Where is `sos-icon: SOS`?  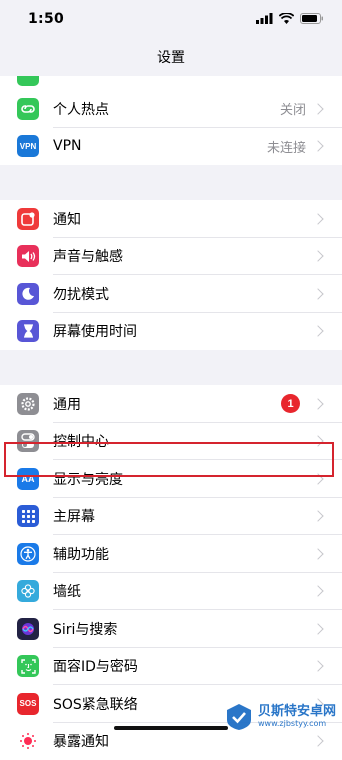
sos-icon: SOS is located at coordinates (28, 704).